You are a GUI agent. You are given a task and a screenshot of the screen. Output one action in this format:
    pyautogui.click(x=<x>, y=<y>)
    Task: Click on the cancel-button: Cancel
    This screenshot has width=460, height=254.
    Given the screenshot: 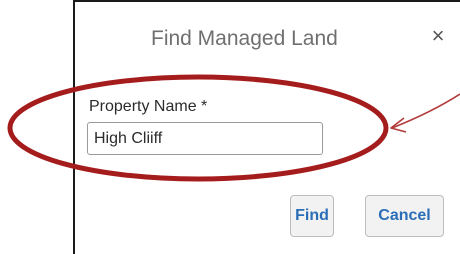 What is the action you would take?
    pyautogui.click(x=404, y=216)
    